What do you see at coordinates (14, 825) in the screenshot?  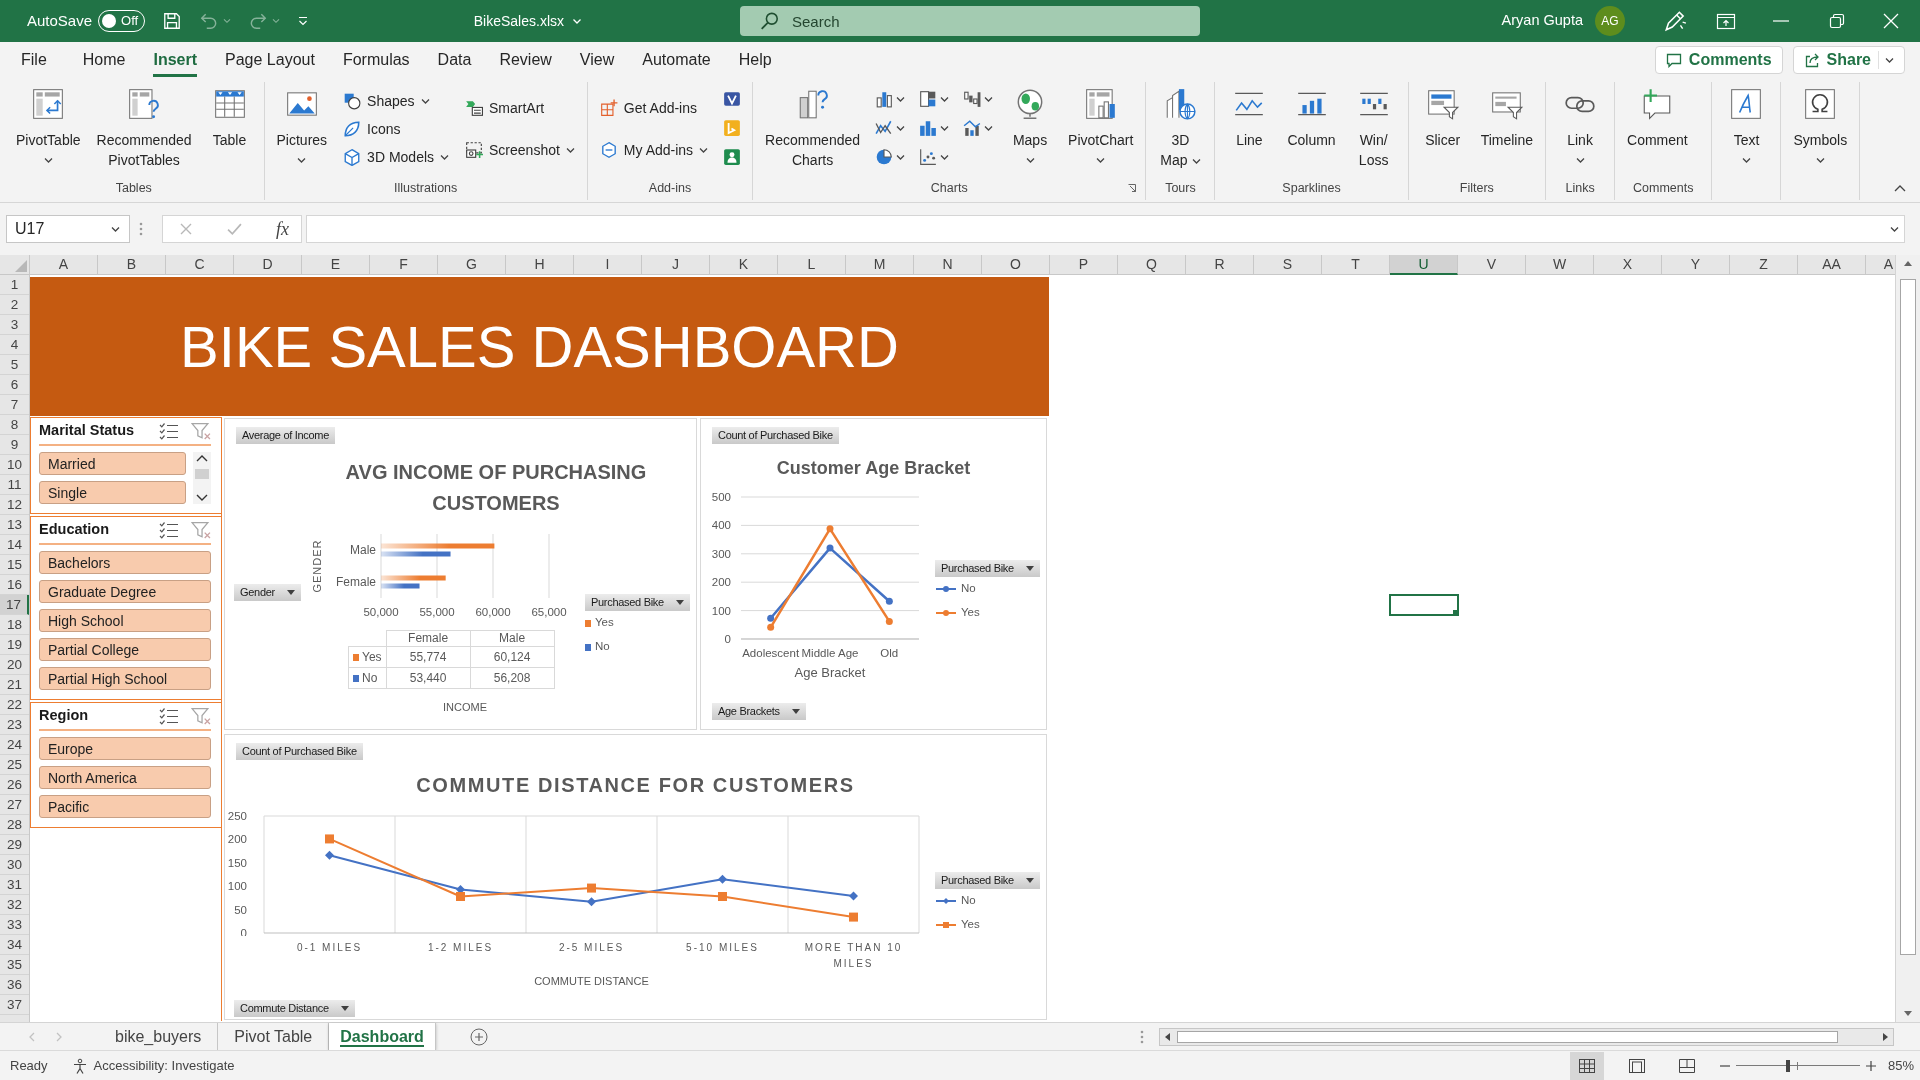 I see `row-number-heading: 28` at bounding box center [14, 825].